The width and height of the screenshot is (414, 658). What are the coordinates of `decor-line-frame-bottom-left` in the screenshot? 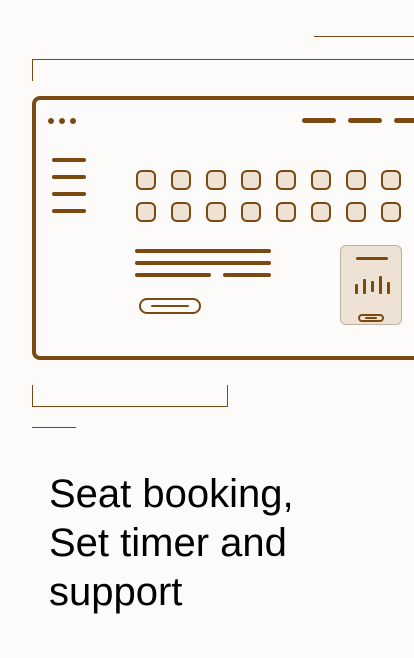 It's located at (32, 396).